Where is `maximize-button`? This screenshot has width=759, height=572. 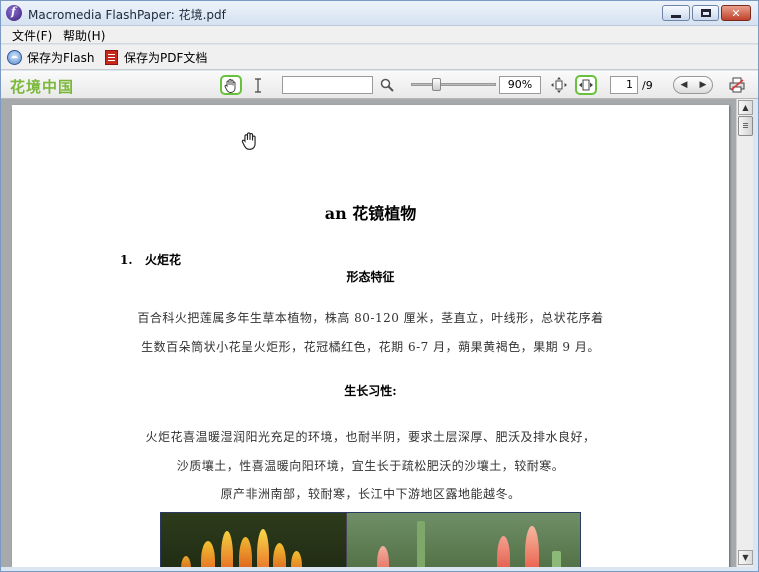 maximize-button is located at coordinates (705, 13).